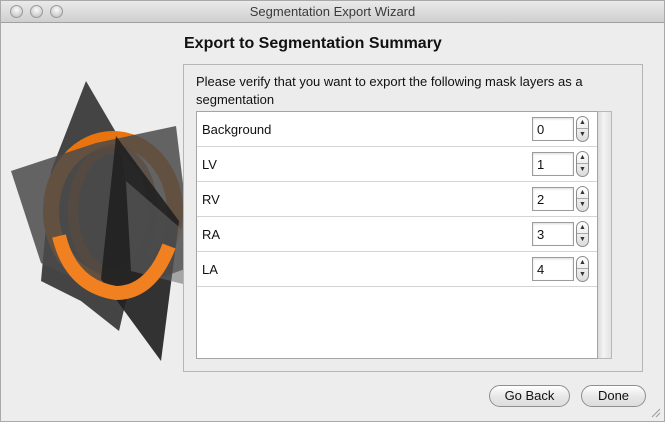 The height and width of the screenshot is (422, 665). I want to click on layer-value-field: 4, so click(553, 269).